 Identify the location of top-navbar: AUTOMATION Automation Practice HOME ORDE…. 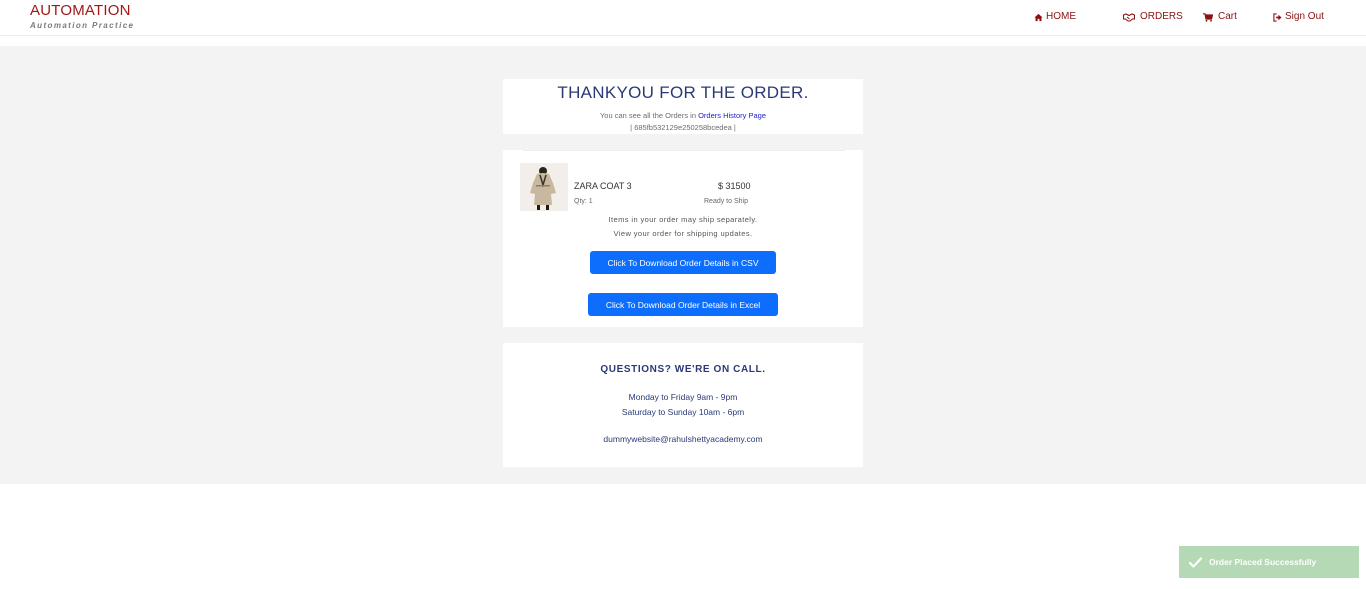
(683, 18).